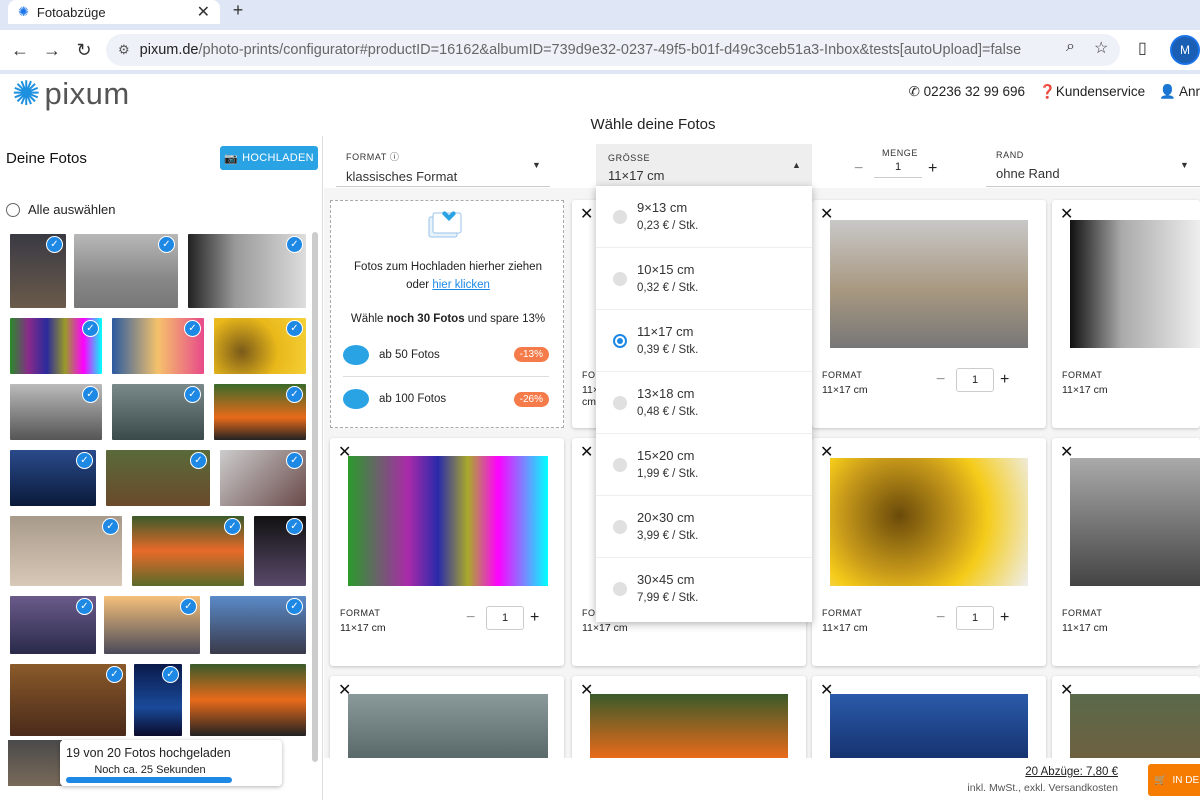 This screenshot has height=800, width=1200. Describe the element at coordinates (60, 209) in the screenshot. I see `select-all-toggle: Alle auswählen` at that location.